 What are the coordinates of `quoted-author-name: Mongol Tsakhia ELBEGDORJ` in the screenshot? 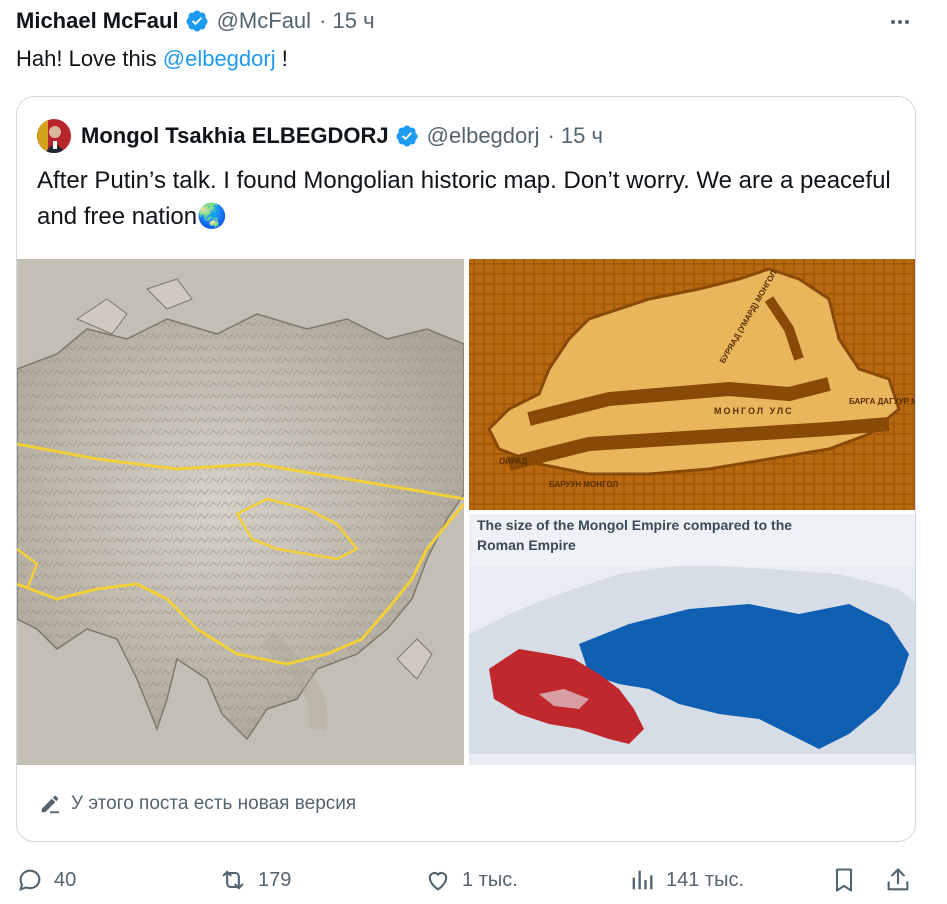 It's located at (235, 136).